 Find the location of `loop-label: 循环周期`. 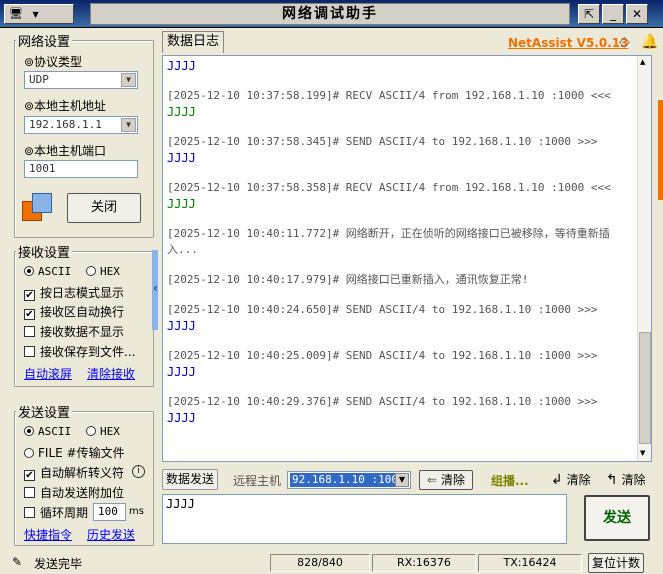

loop-label: 循环周期 is located at coordinates (64, 513).